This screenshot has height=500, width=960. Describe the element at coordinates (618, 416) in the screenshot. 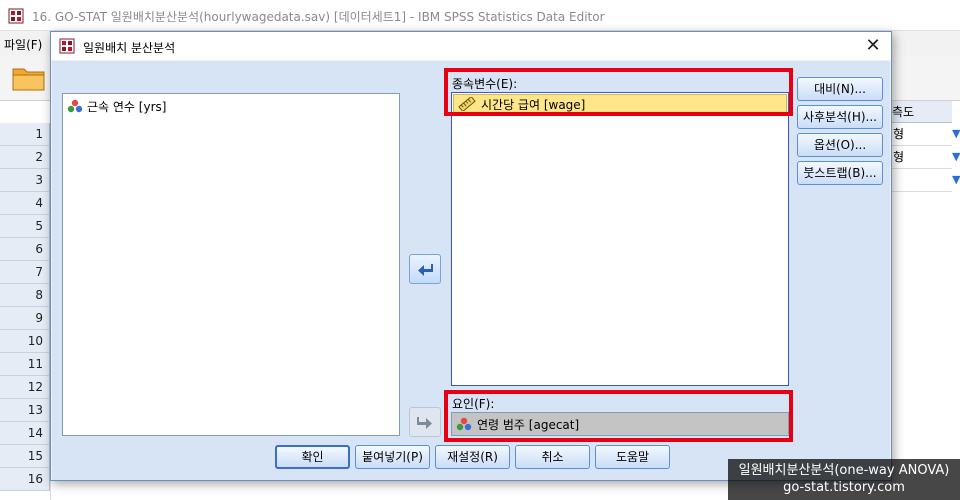

I see `factor-highlight-frame` at that location.